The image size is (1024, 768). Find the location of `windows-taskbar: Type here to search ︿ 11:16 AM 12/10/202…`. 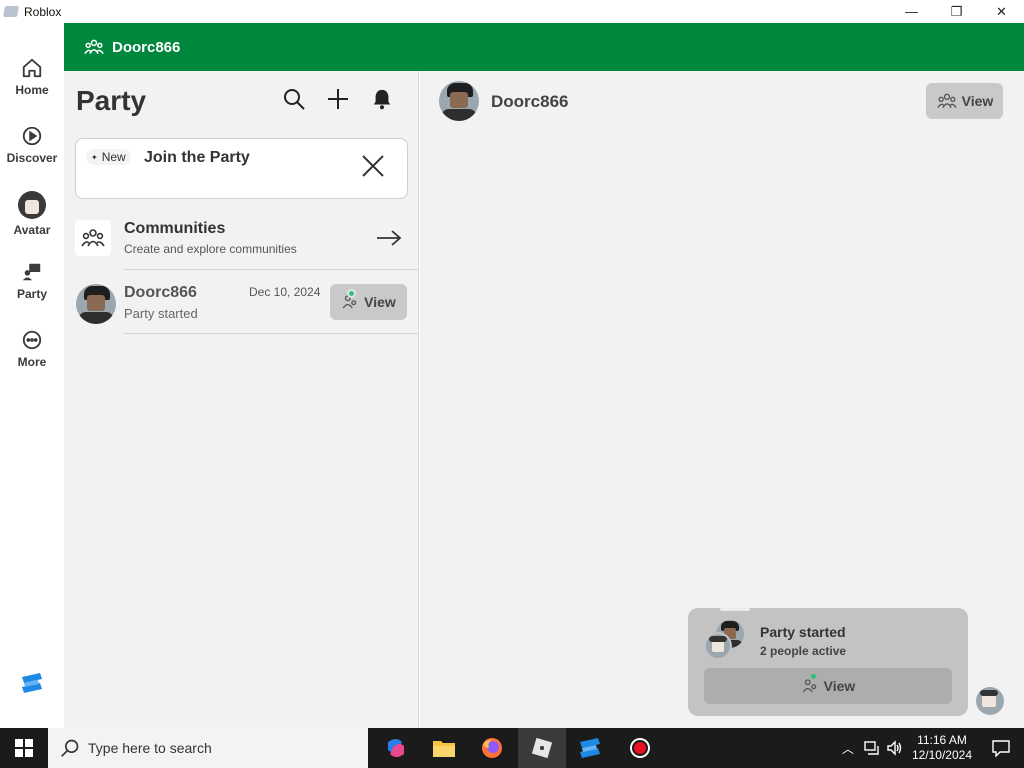

windows-taskbar: Type here to search ︿ 11:16 AM 12/10/202… is located at coordinates (512, 748).